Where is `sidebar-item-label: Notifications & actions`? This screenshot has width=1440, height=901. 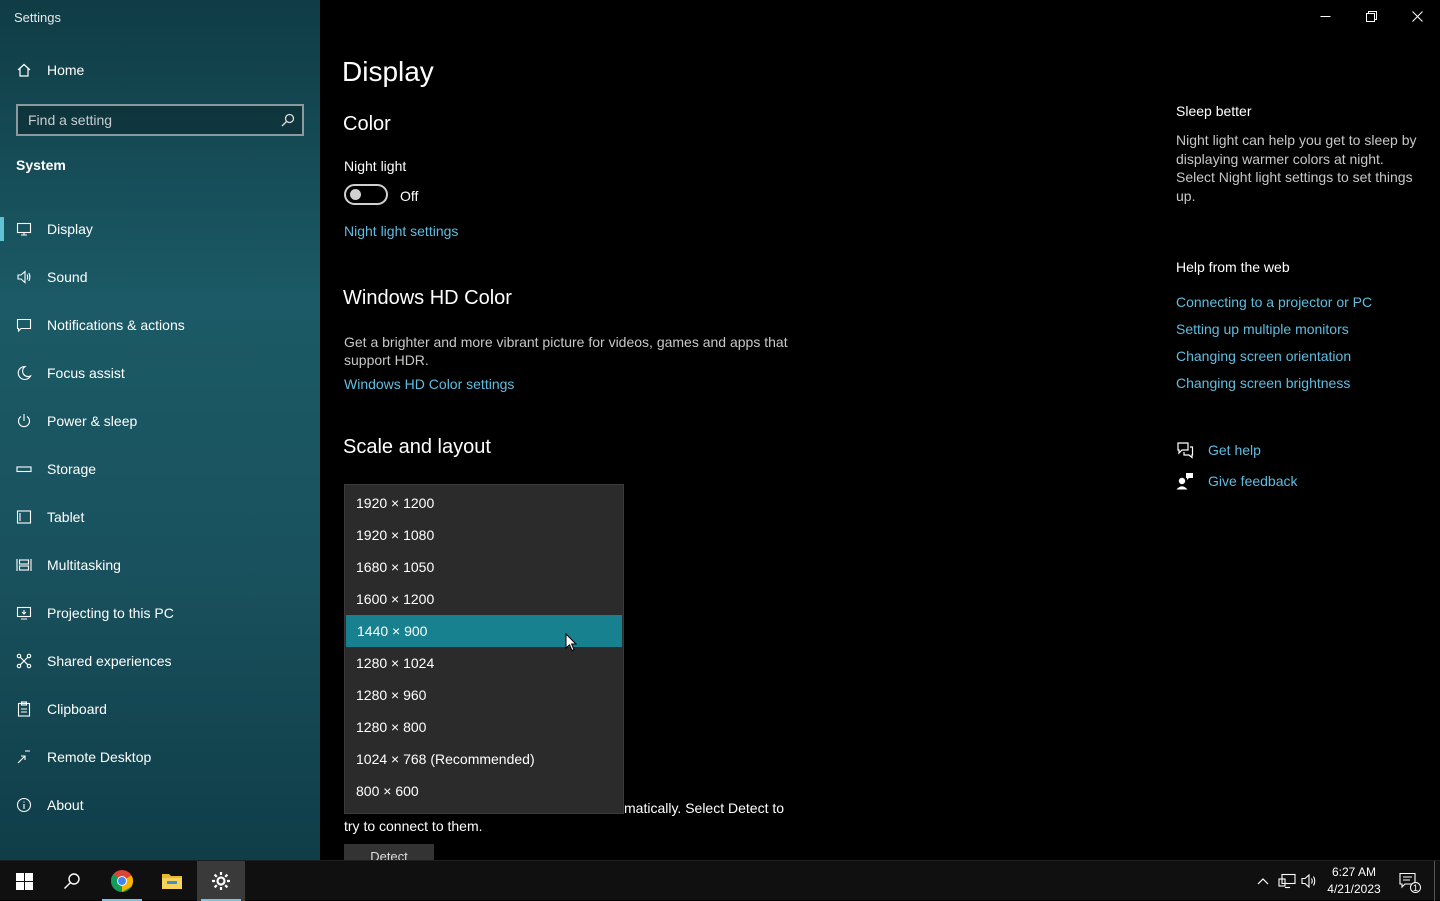 sidebar-item-label: Notifications & actions is located at coordinates (116, 325).